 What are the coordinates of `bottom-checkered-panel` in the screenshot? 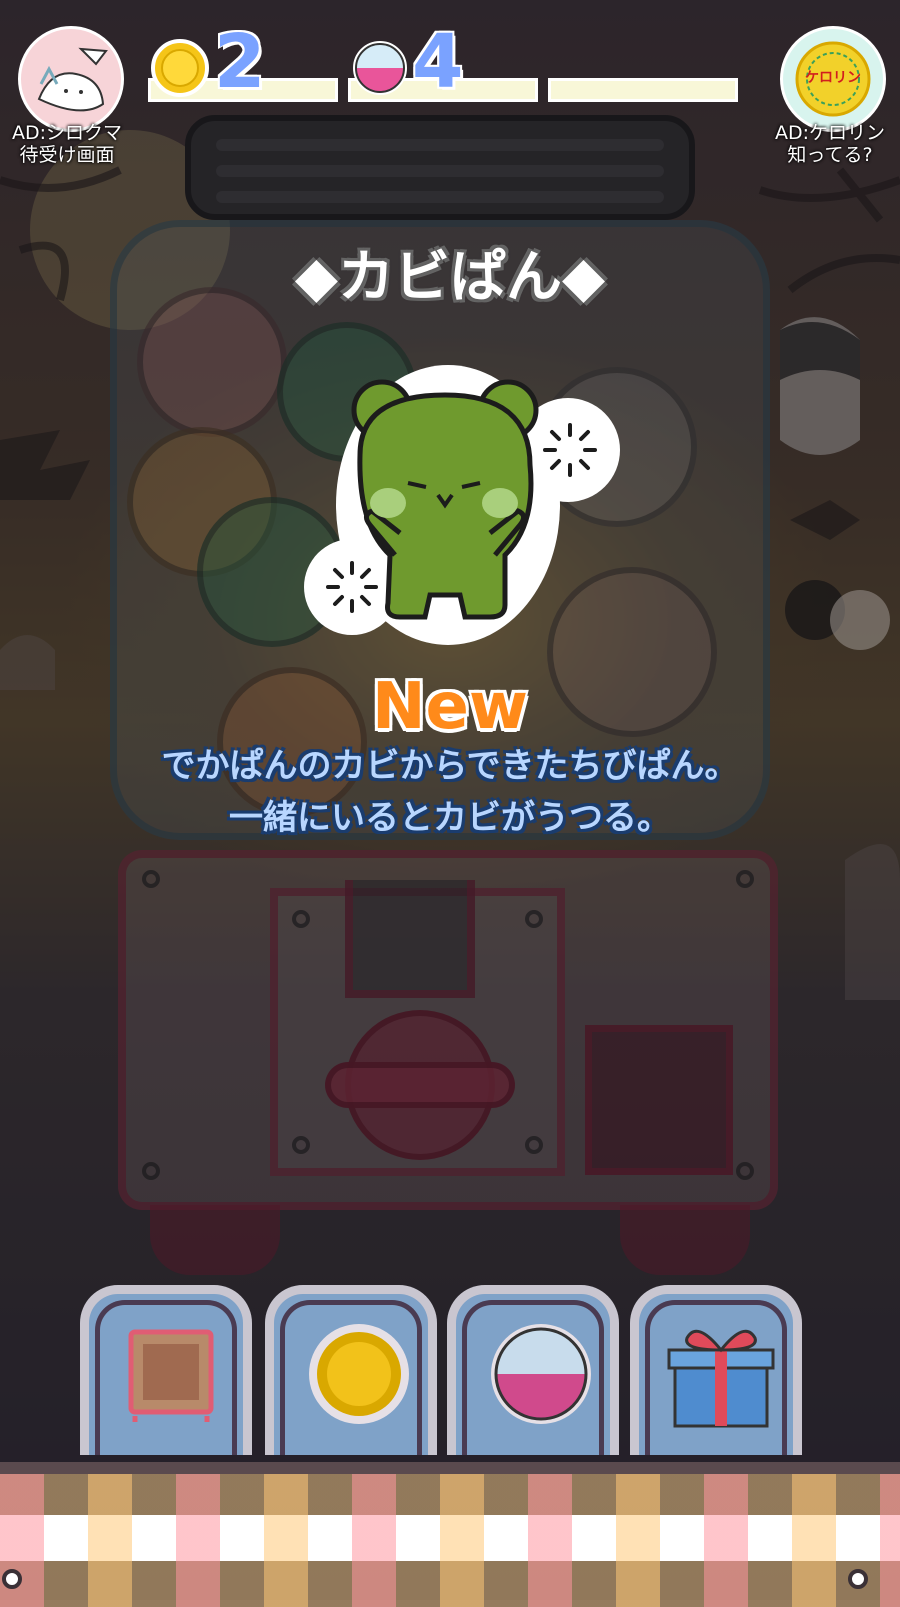 It's located at (450, 1534).